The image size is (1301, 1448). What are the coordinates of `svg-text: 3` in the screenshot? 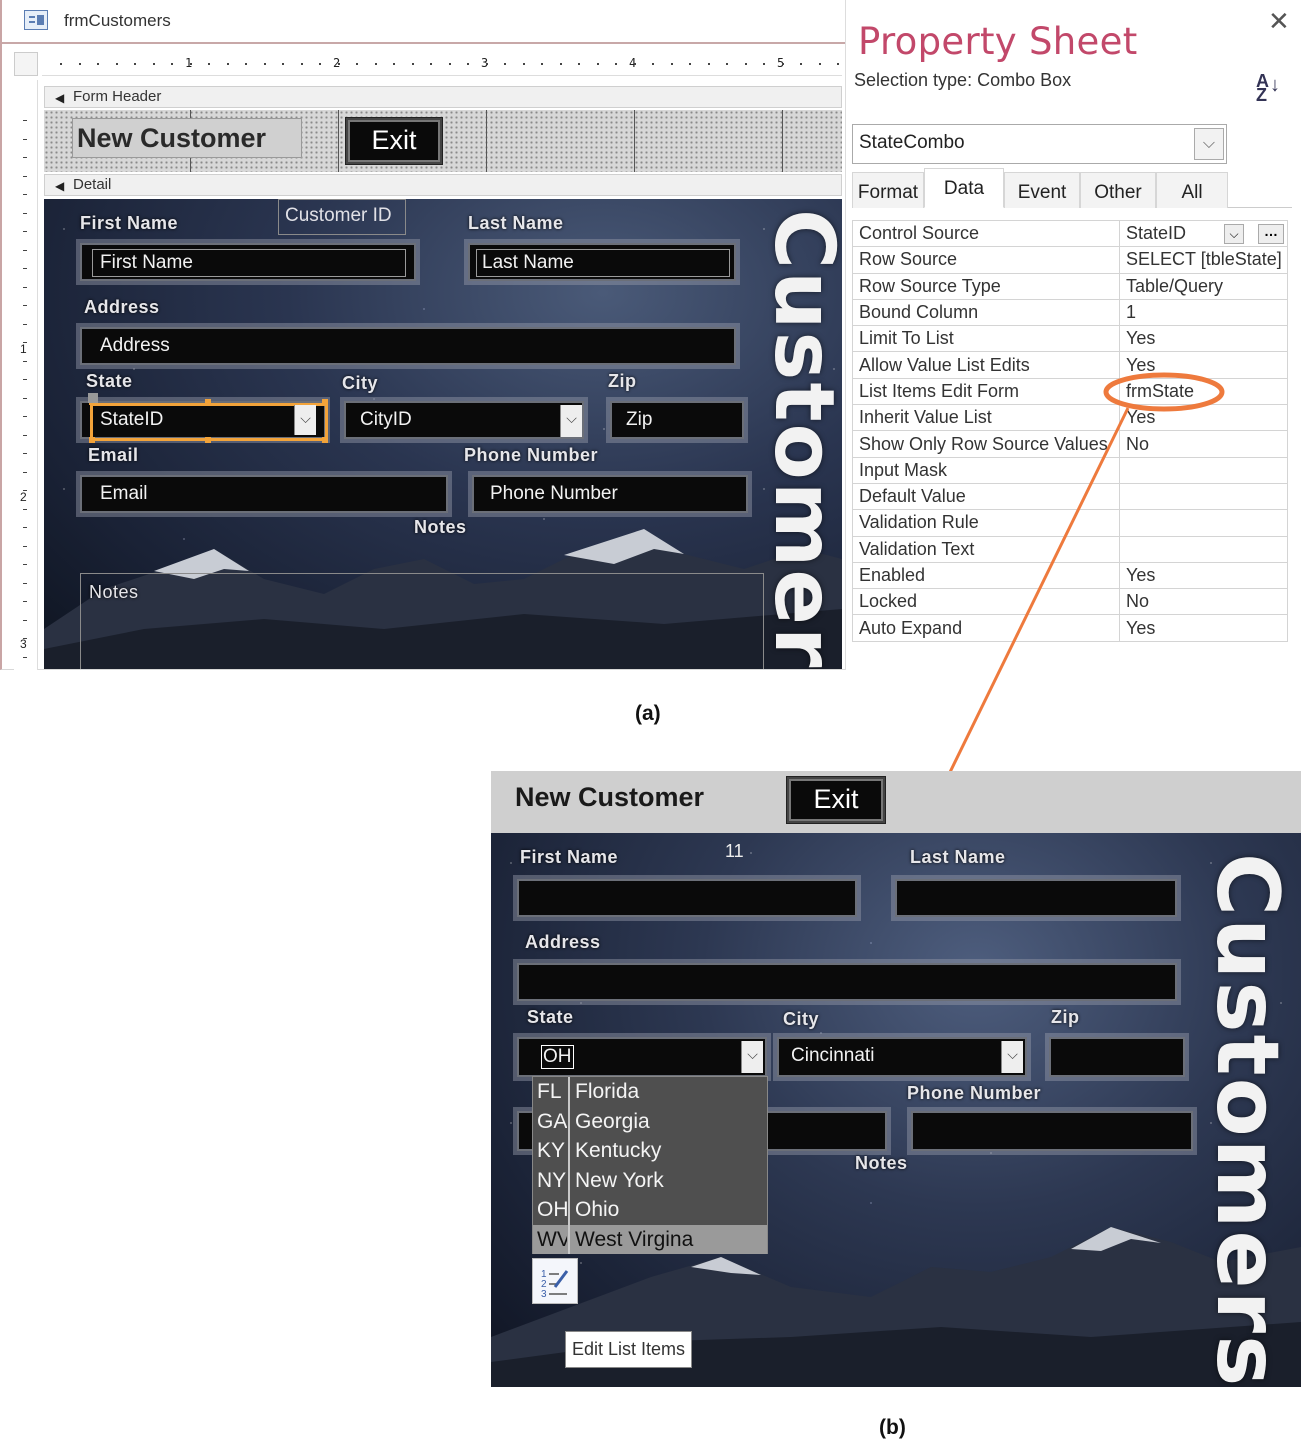 It's located at (544, 1294).